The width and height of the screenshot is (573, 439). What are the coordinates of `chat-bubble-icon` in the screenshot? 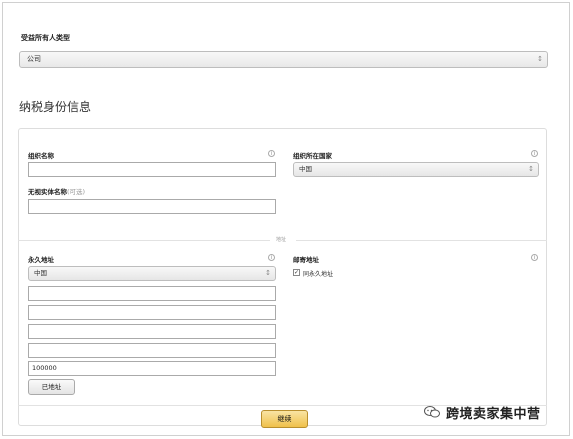 It's located at (432, 412).